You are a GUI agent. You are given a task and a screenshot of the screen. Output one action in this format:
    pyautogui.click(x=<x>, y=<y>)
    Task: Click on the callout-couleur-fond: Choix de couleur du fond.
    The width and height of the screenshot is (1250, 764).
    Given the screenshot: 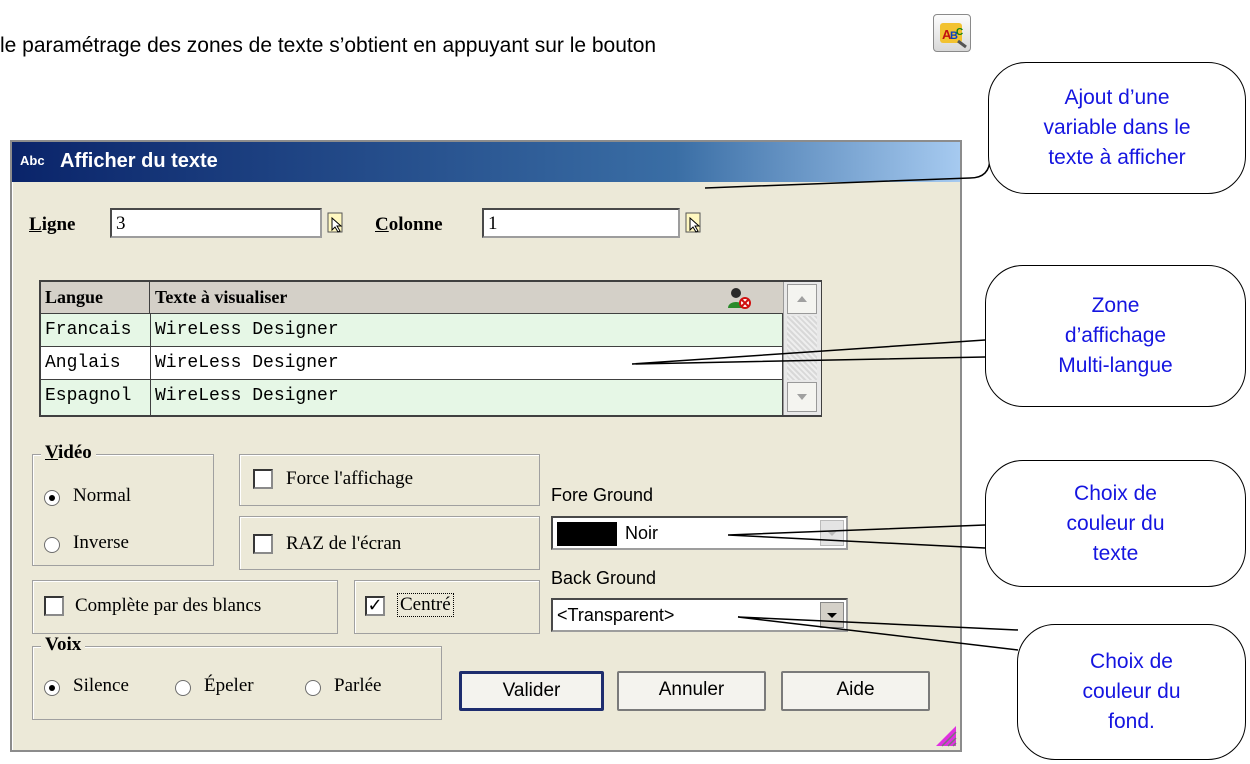 What is the action you would take?
    pyautogui.click(x=1131, y=692)
    